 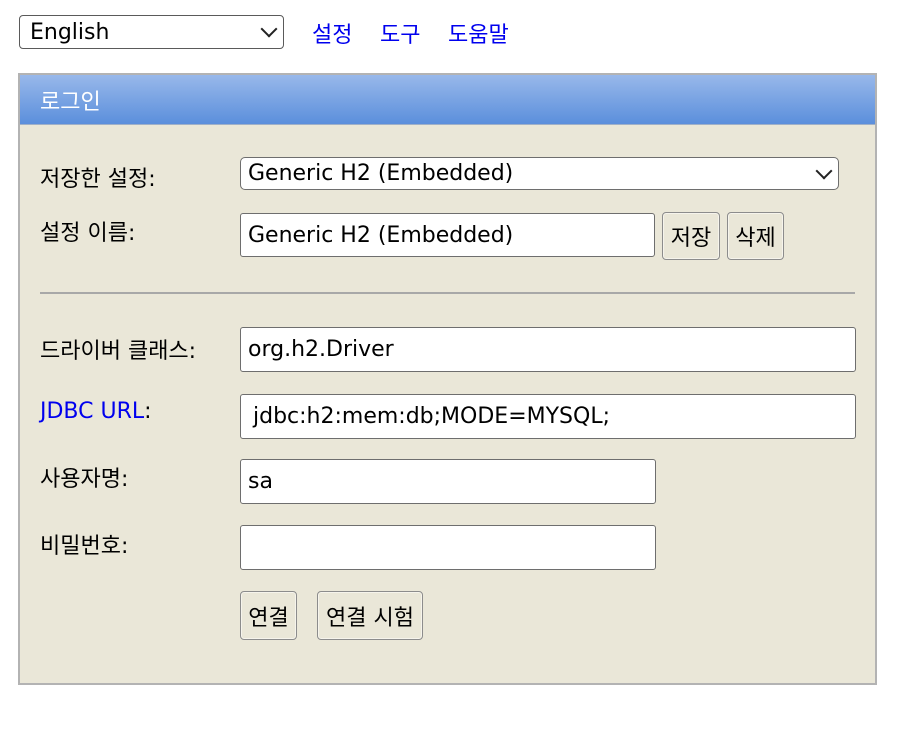 What do you see at coordinates (84, 546) in the screenshot?
I see `password-label: 비밀번호:` at bounding box center [84, 546].